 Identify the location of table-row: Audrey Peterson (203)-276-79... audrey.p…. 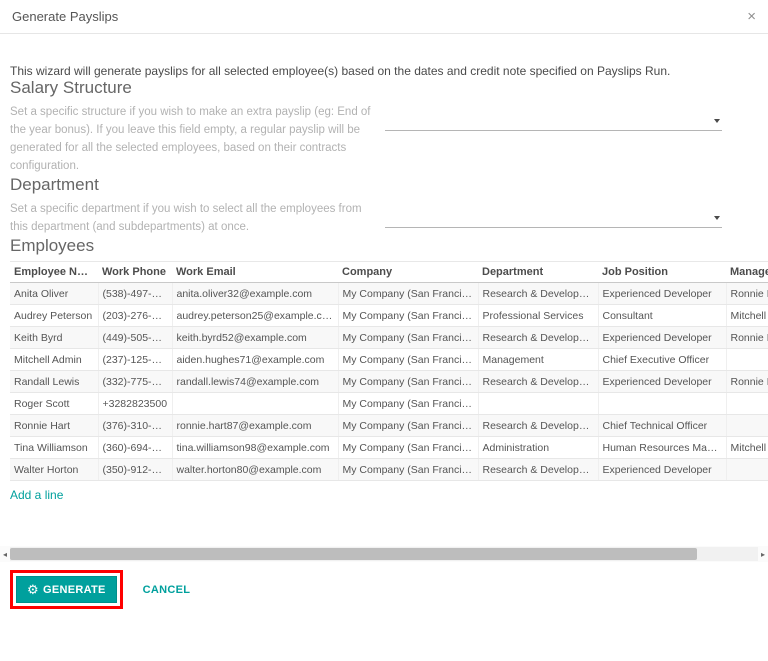
(389, 315).